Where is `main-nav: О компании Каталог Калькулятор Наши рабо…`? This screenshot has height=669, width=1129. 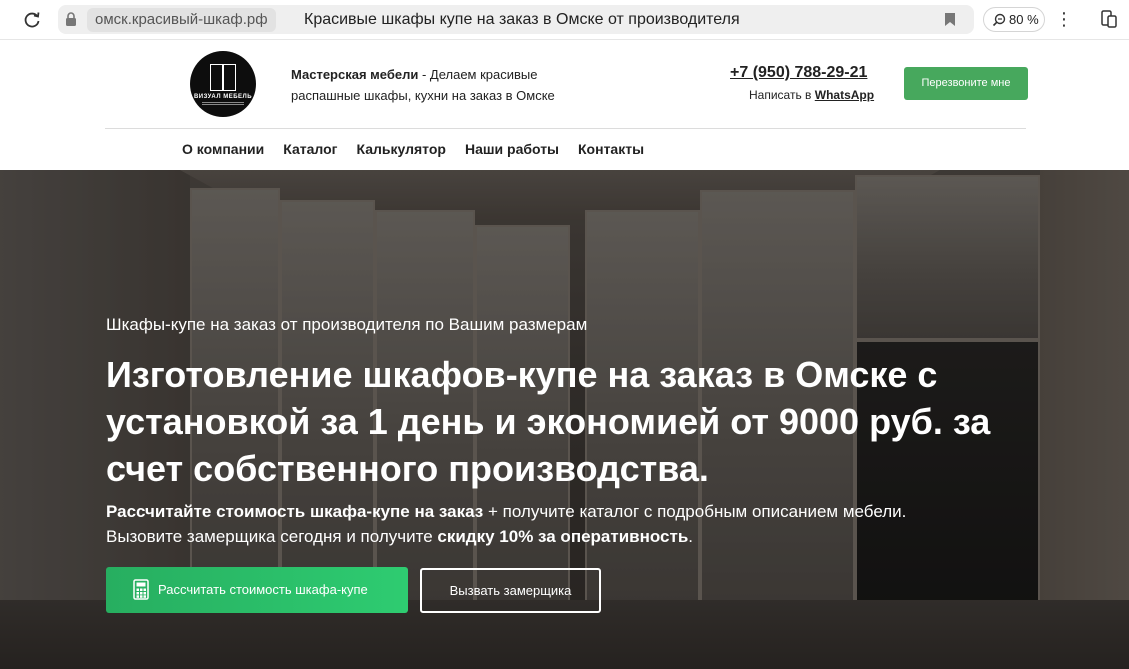 main-nav: О компании Каталог Калькулятор Наши рабо… is located at coordinates (413, 149).